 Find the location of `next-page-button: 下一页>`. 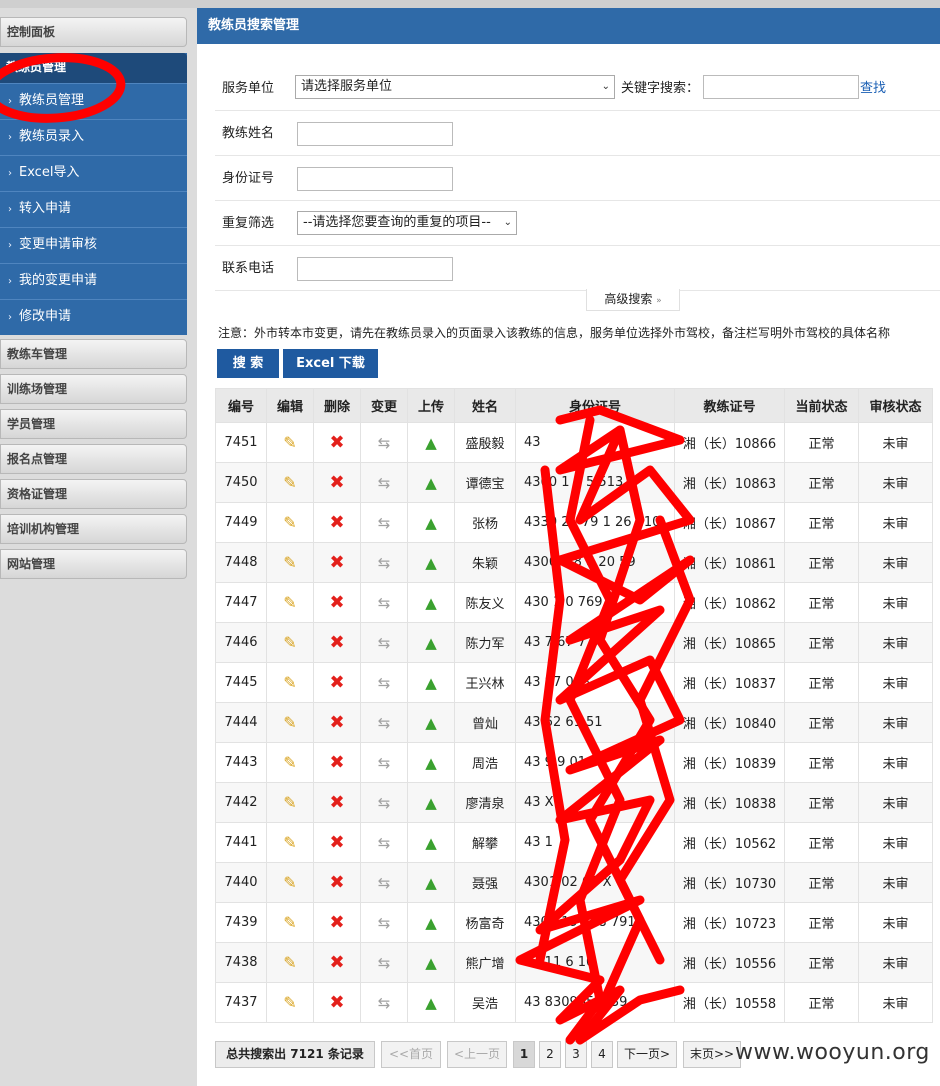

next-page-button: 下一页> is located at coordinates (647, 1054).